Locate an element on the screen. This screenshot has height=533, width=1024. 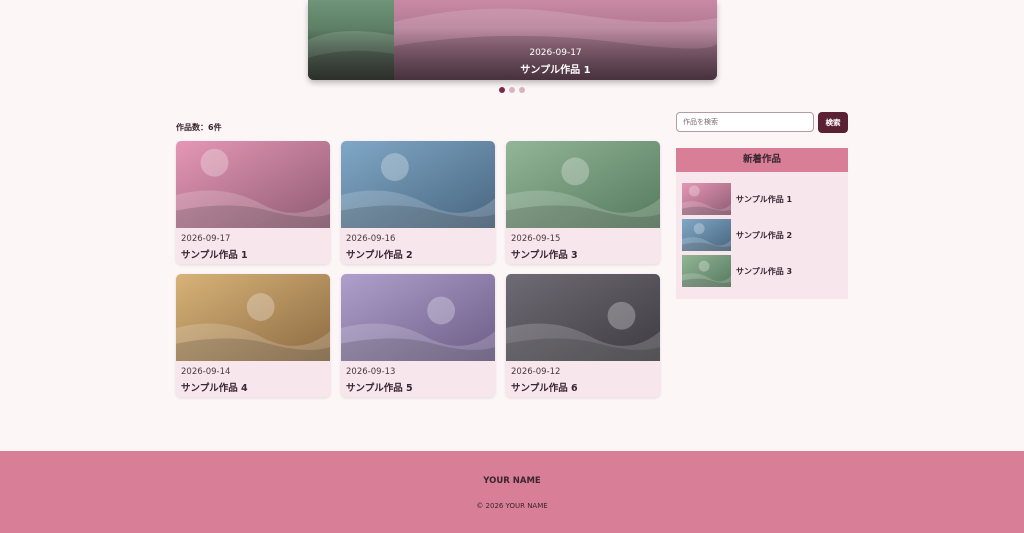
work-date: 2026-09-12 is located at coordinates (536, 372).